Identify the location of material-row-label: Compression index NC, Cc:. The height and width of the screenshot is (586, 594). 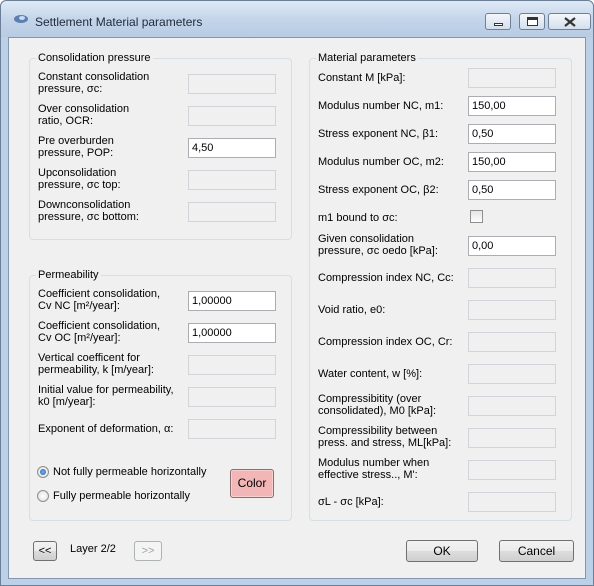
(386, 278).